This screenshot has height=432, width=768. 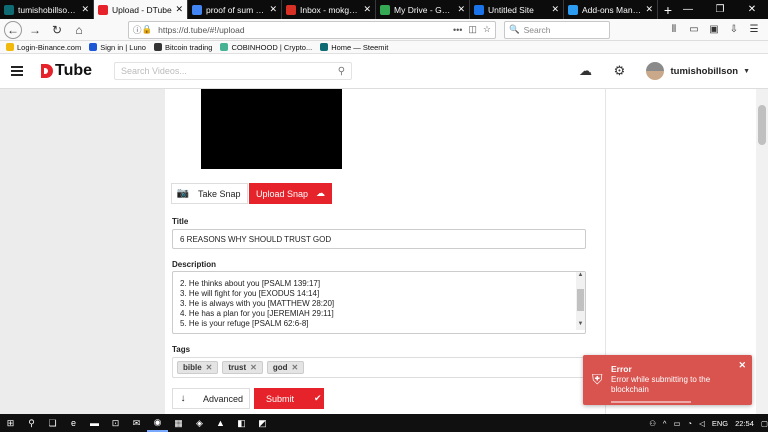 What do you see at coordinates (734, 29) in the screenshot?
I see `download-icon: ⇩` at bounding box center [734, 29].